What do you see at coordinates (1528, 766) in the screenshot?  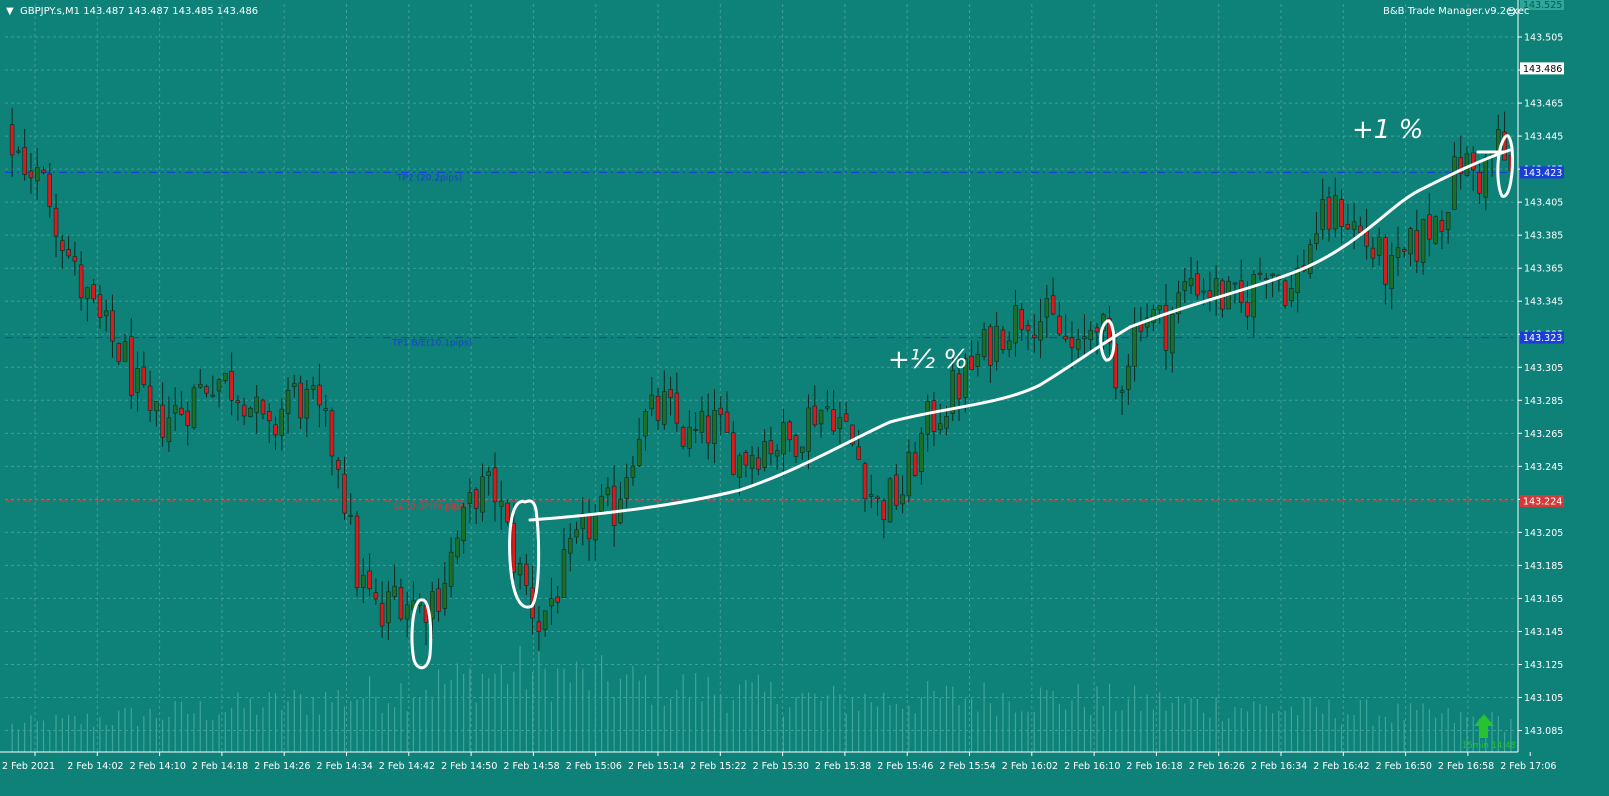 I see `x-tick-label: 2 Feb 17:06` at bounding box center [1528, 766].